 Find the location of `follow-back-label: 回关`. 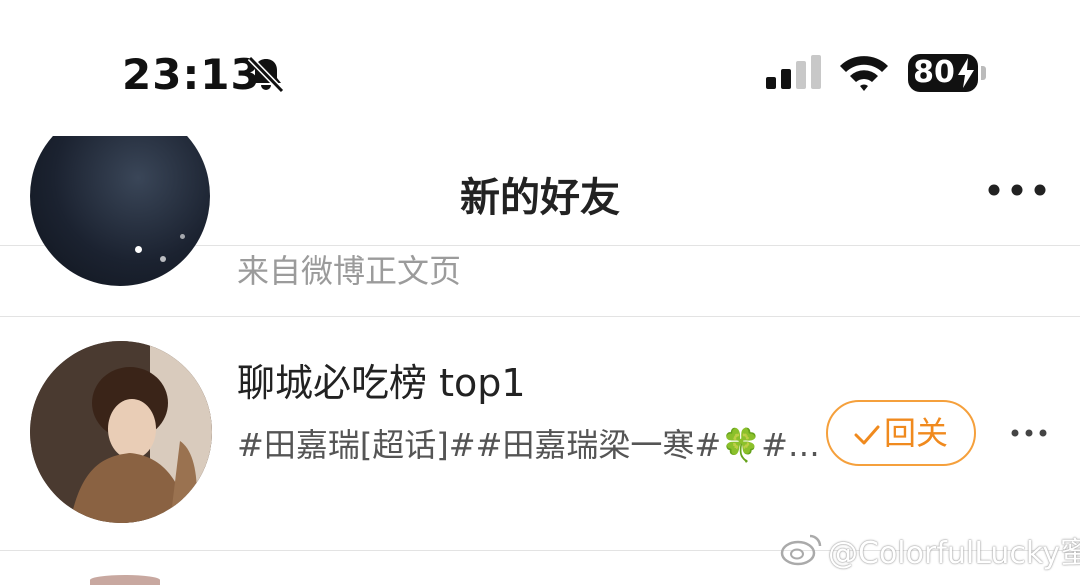

follow-back-label: 回关 is located at coordinates (915, 433).